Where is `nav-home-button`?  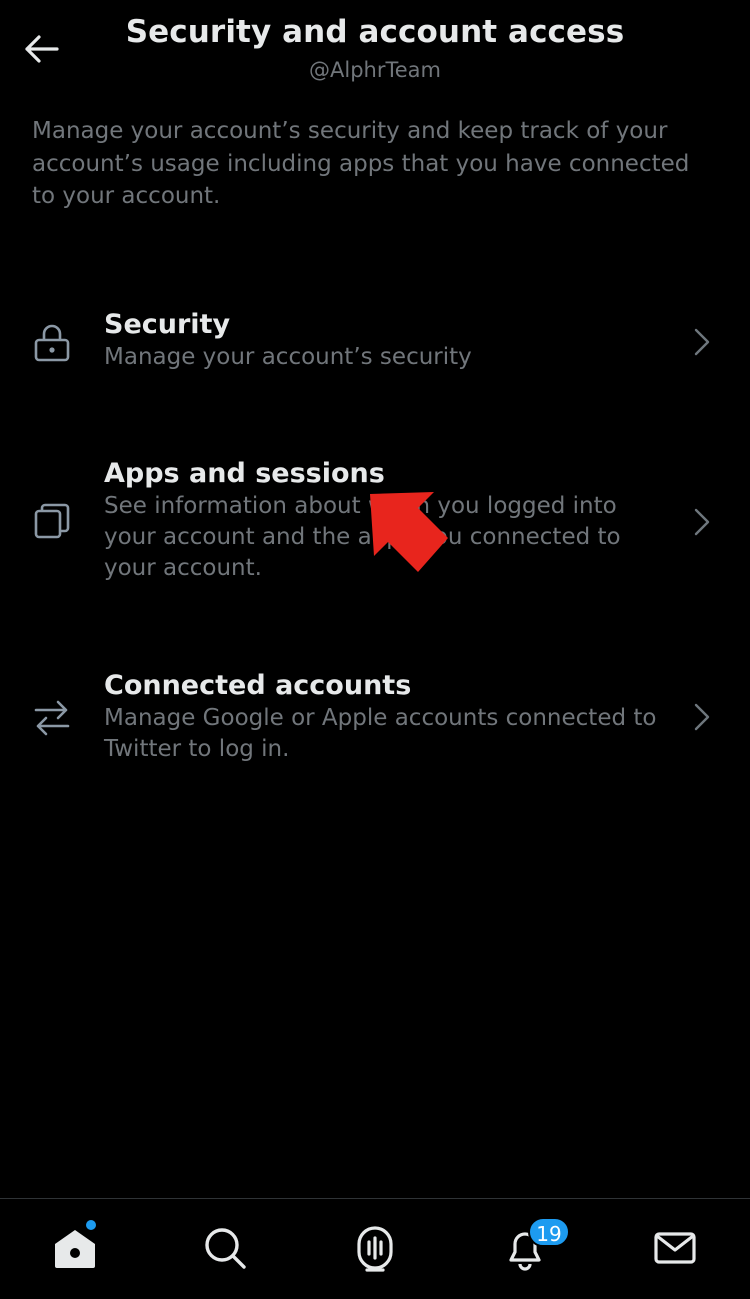
nav-home-button is located at coordinates (75, 1248).